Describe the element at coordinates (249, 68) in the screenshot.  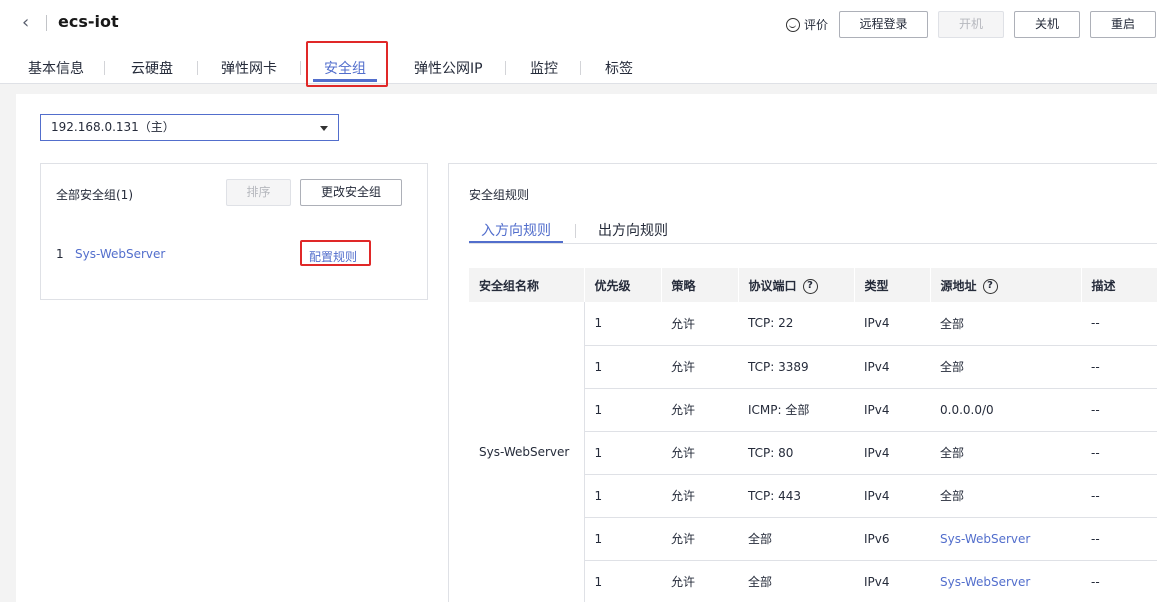
I see `tab-network-interfaces: 弹性网卡` at that location.